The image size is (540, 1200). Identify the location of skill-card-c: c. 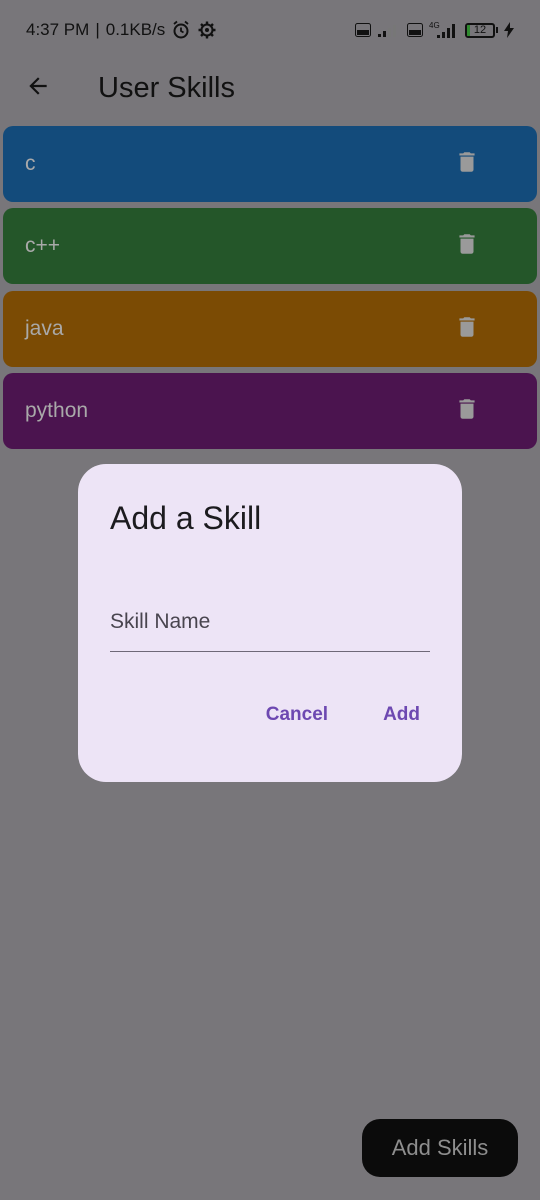
(270, 164).